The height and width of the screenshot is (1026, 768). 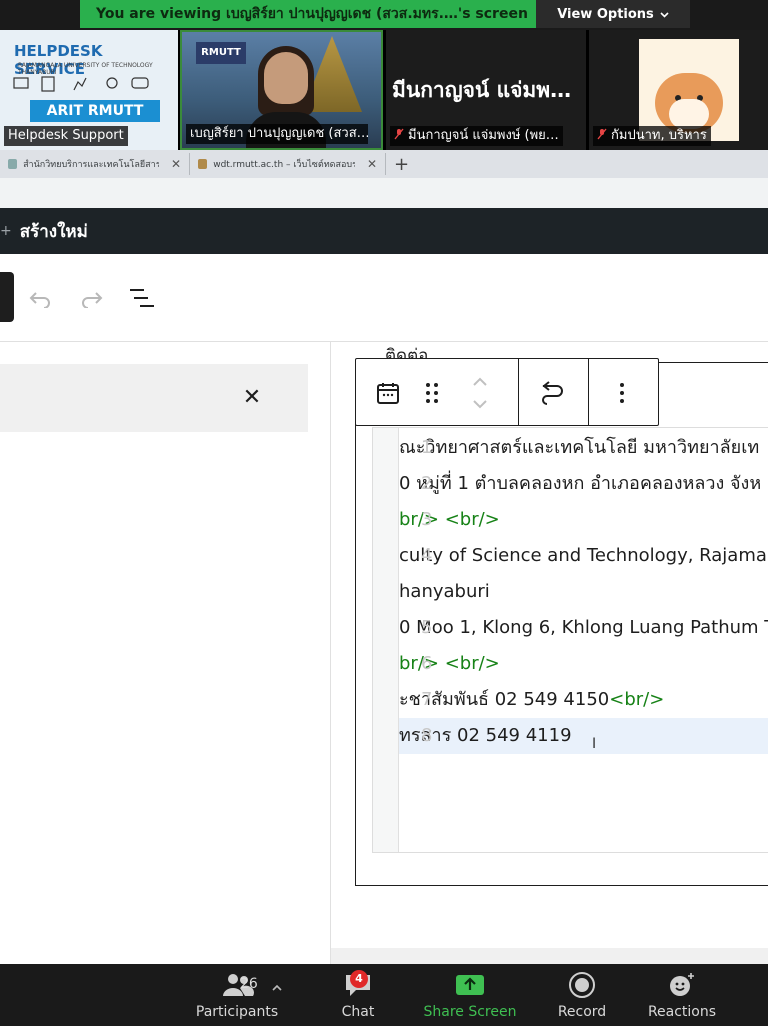 I want to click on reactions-button: Reactions, so click(x=682, y=997).